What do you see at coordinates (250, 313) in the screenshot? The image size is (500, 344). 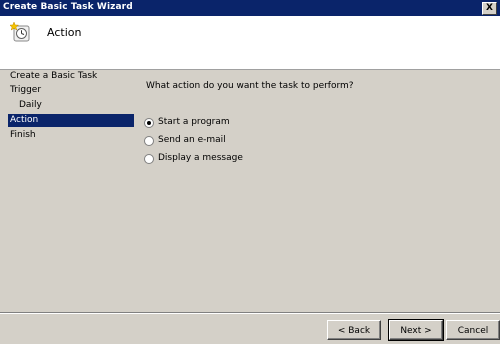 I see `footer-separator` at bounding box center [250, 313].